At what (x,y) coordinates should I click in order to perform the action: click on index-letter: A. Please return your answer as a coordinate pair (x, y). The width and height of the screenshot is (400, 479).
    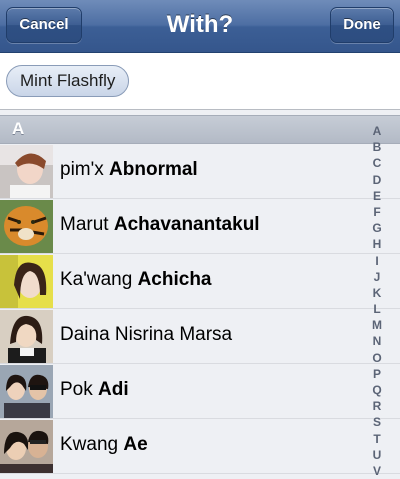
    Looking at the image, I should click on (377, 131).